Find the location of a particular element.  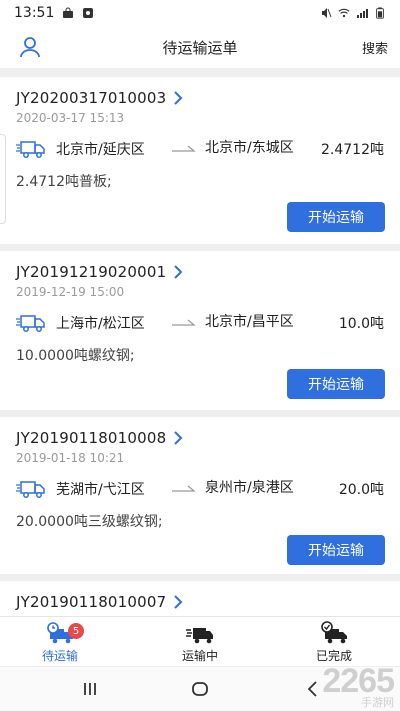

order-goods: 20.0000吨三级螺纹钢; is located at coordinates (89, 522).